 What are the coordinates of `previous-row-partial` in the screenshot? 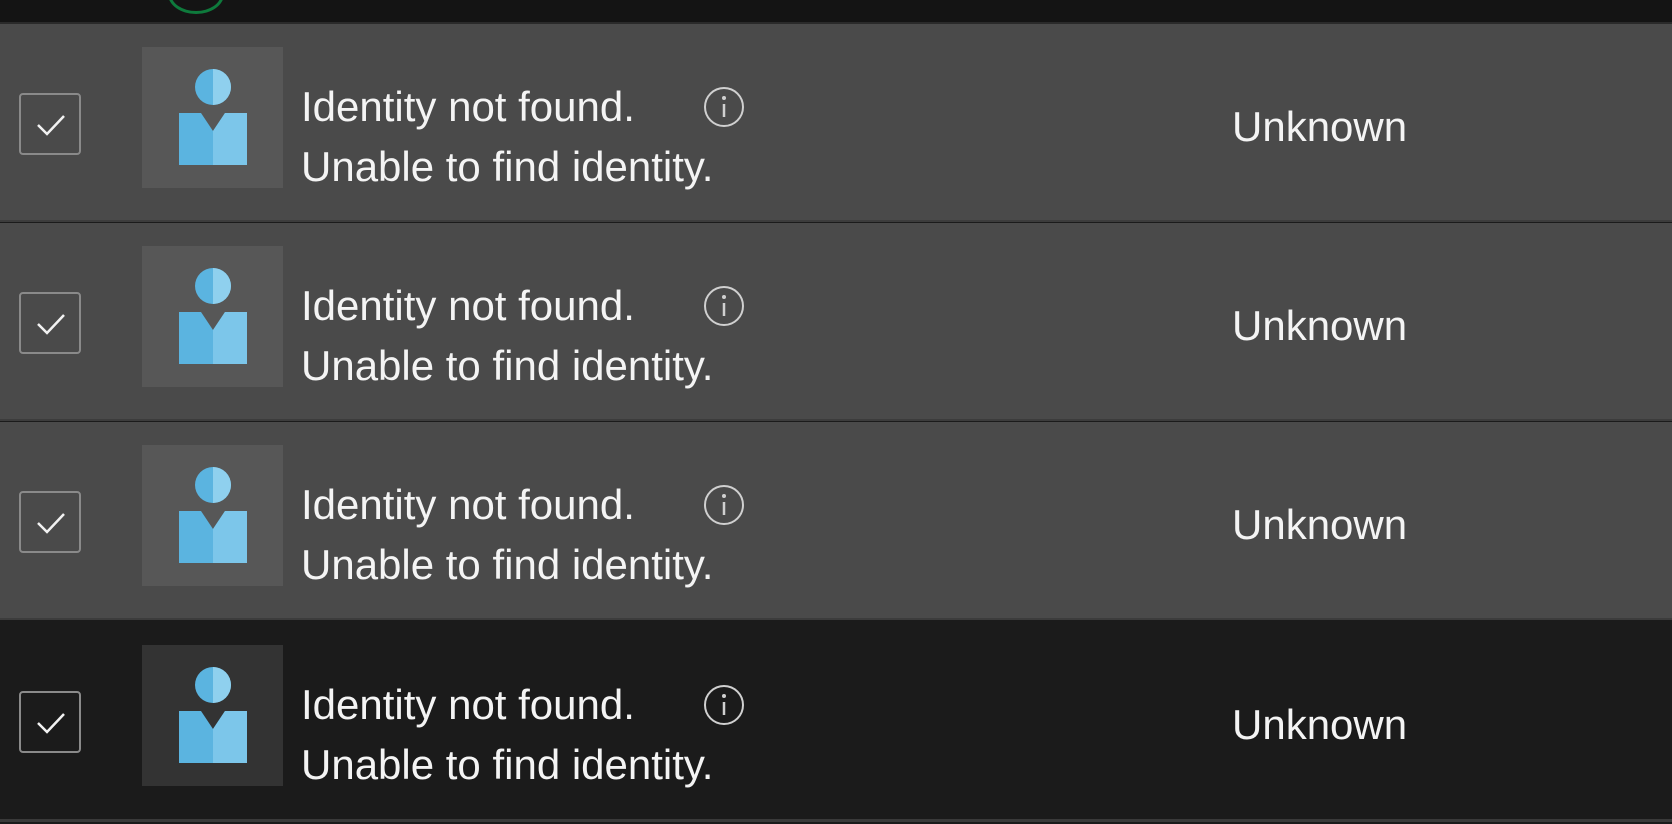 It's located at (836, 12).